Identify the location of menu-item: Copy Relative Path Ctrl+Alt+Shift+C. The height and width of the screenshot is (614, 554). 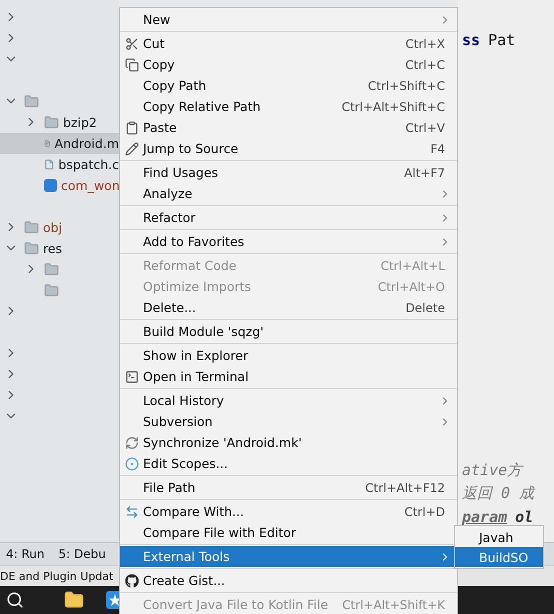
(288, 106).